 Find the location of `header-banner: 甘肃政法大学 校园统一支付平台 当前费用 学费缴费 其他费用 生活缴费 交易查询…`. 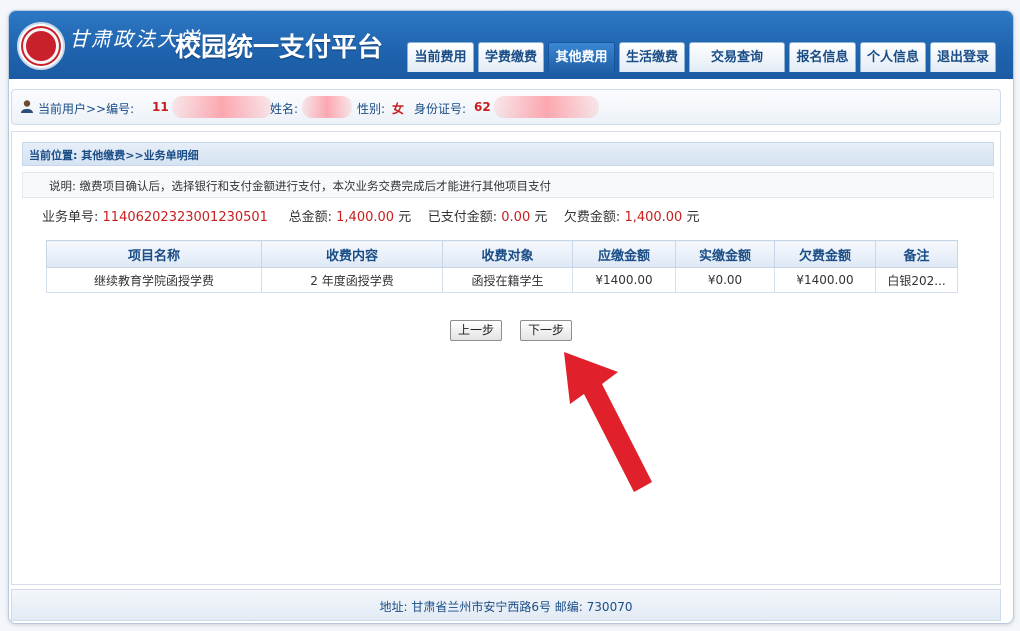

header-banner: 甘肃政法大学 校园统一支付平台 当前费用 学费缴费 其他费用 生活缴费 交易查询… is located at coordinates (511, 45).